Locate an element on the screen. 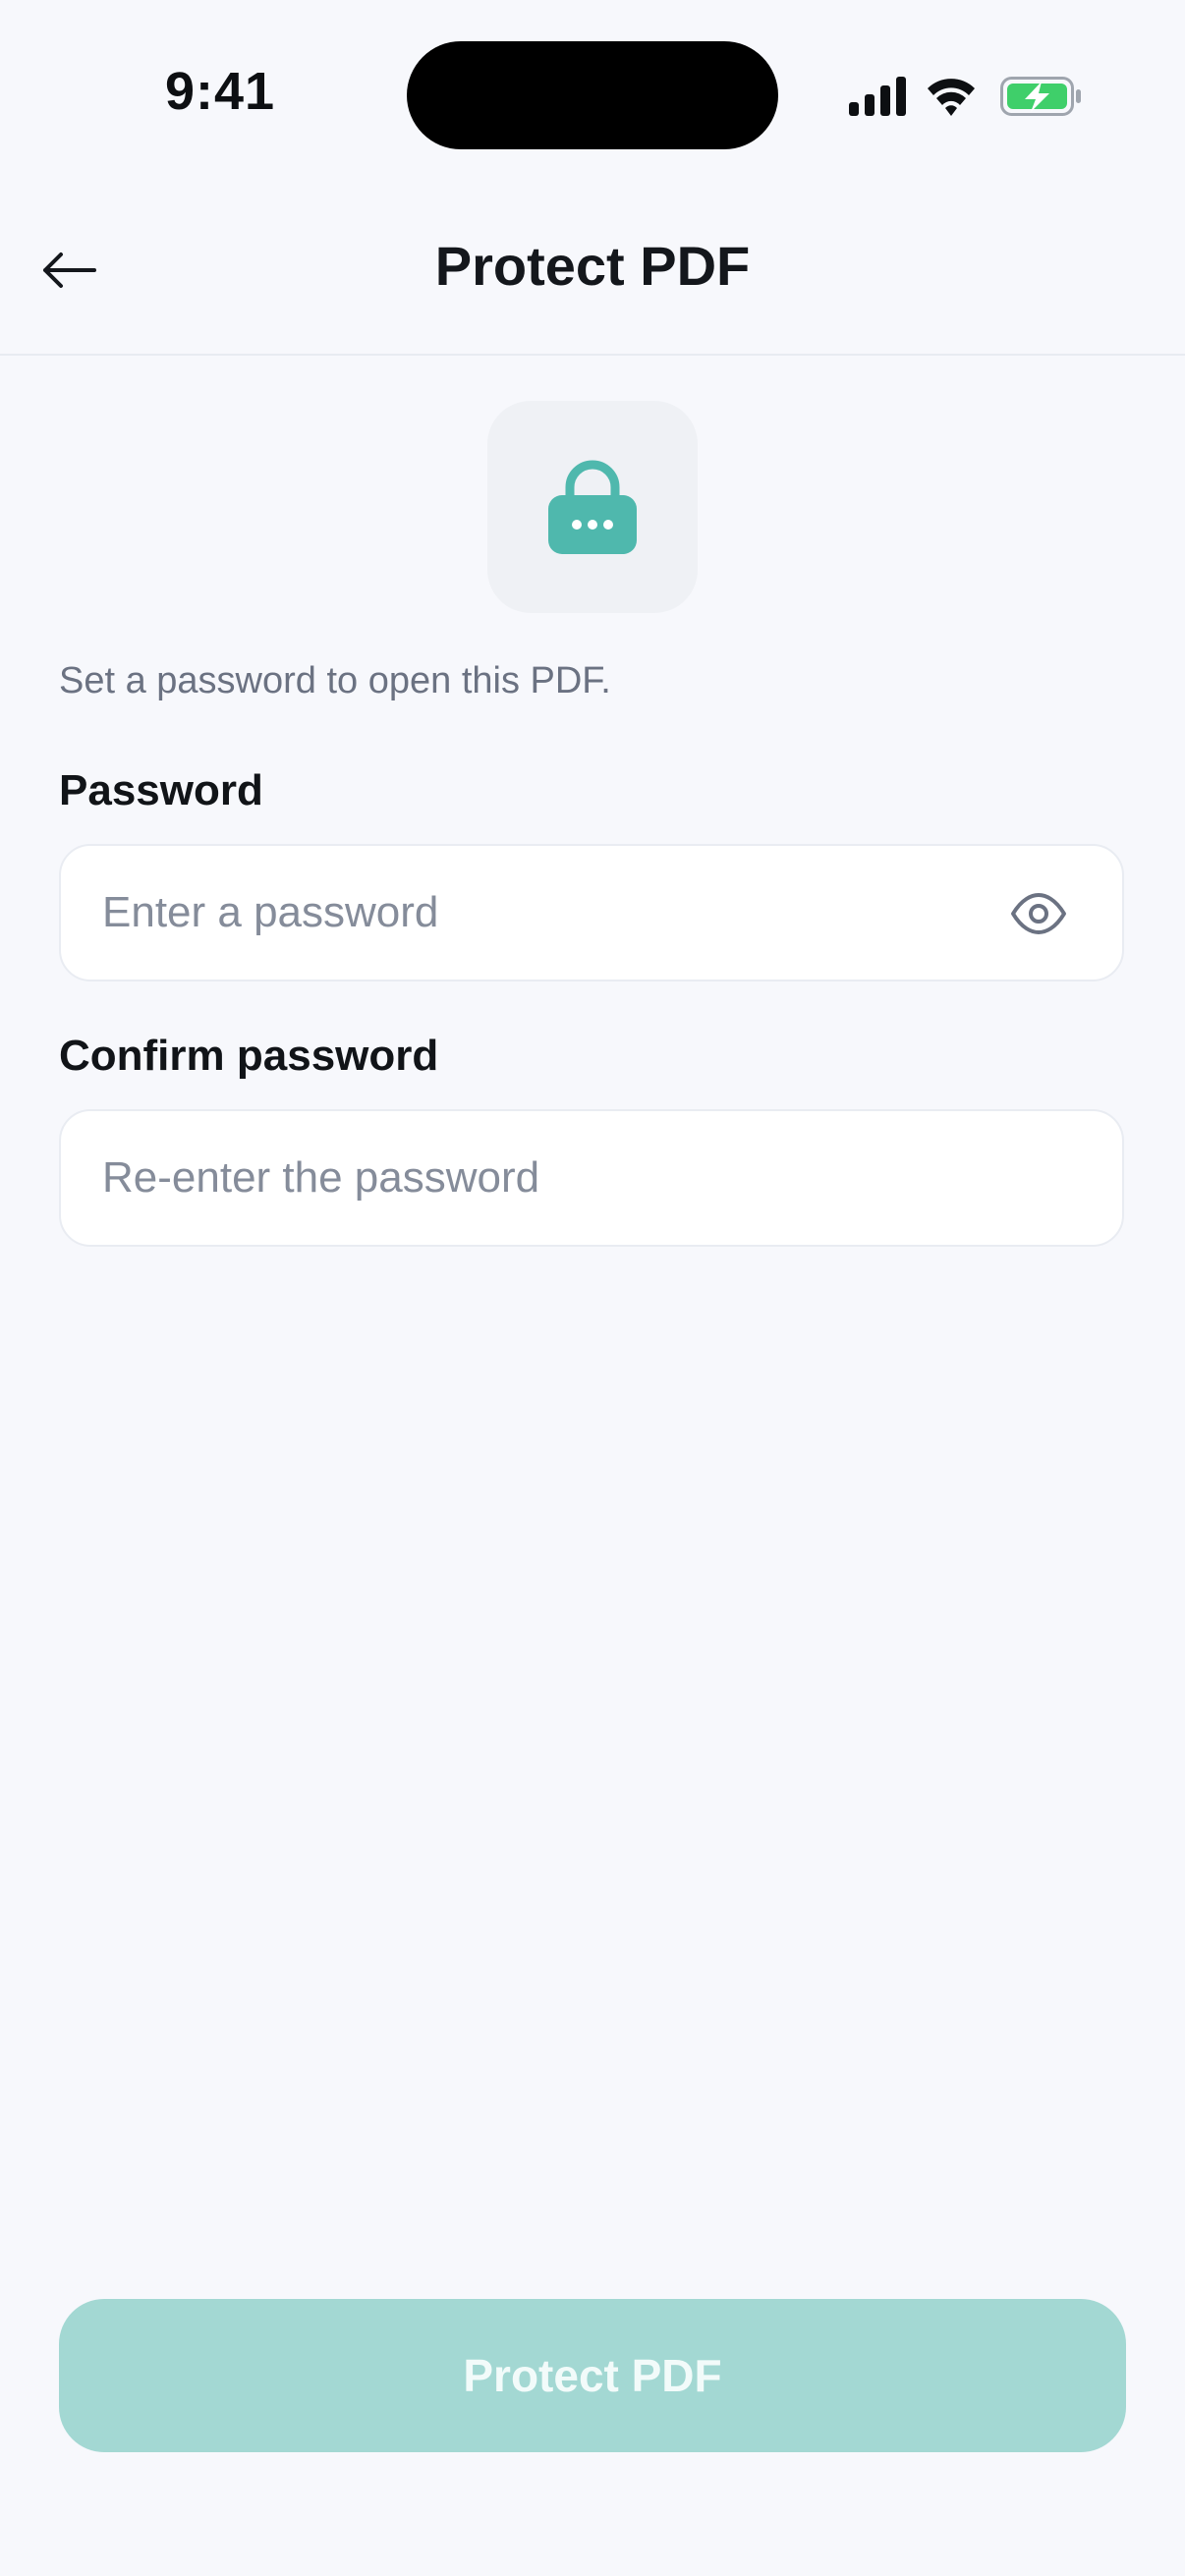 The image size is (1185, 2576). nav-bar: Protect PDF is located at coordinates (592, 271).